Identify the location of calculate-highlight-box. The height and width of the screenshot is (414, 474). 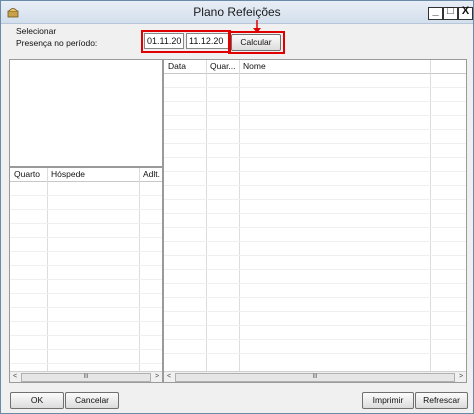
(256, 42).